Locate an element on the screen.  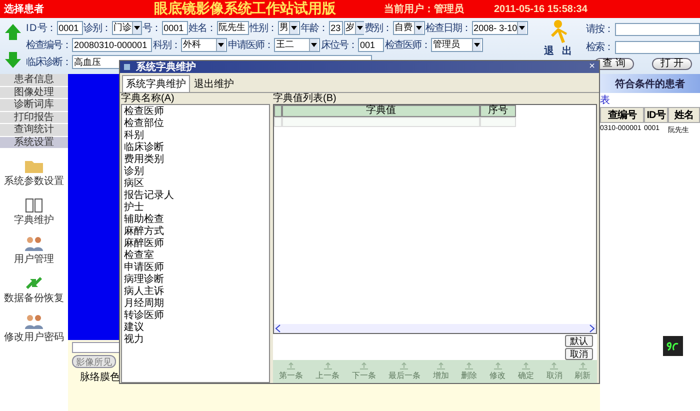
report-text: 脉络膜色 is located at coordinates (100, 377).